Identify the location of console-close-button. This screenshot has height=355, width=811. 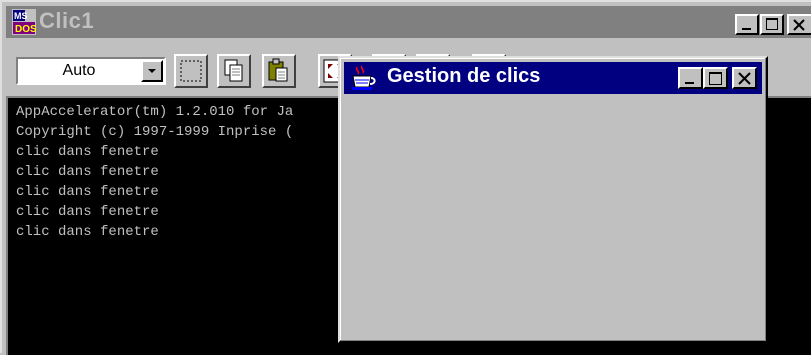
(799, 24).